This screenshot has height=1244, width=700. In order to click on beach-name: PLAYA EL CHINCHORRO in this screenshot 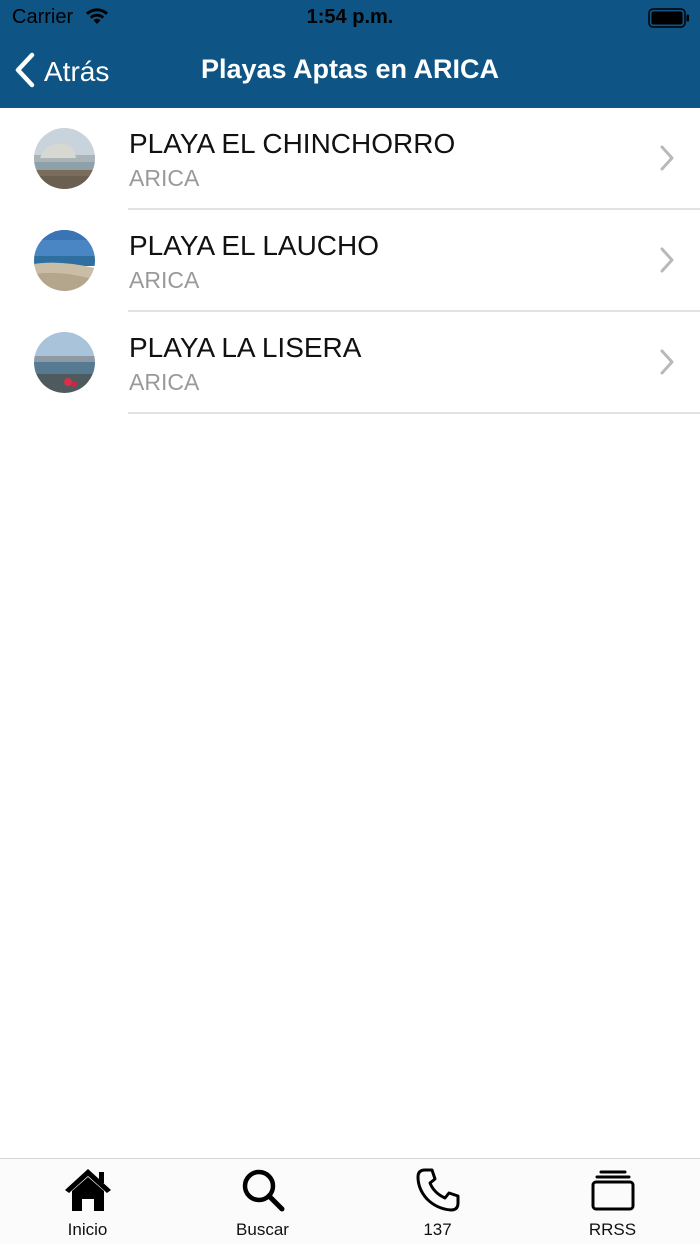, I will do `click(292, 143)`.